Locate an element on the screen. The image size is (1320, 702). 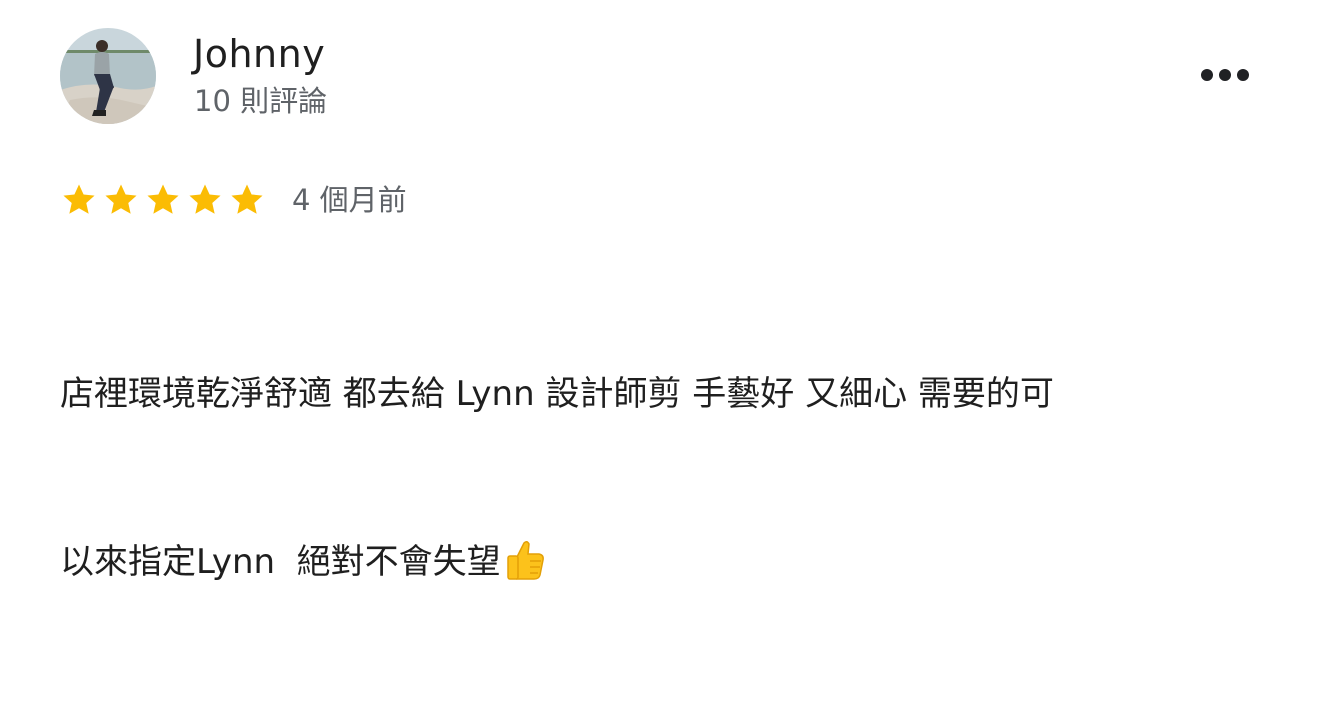
review-text-line-2: 以來指定Lynn 絕對不會失望 is located at coordinates (660, 562).